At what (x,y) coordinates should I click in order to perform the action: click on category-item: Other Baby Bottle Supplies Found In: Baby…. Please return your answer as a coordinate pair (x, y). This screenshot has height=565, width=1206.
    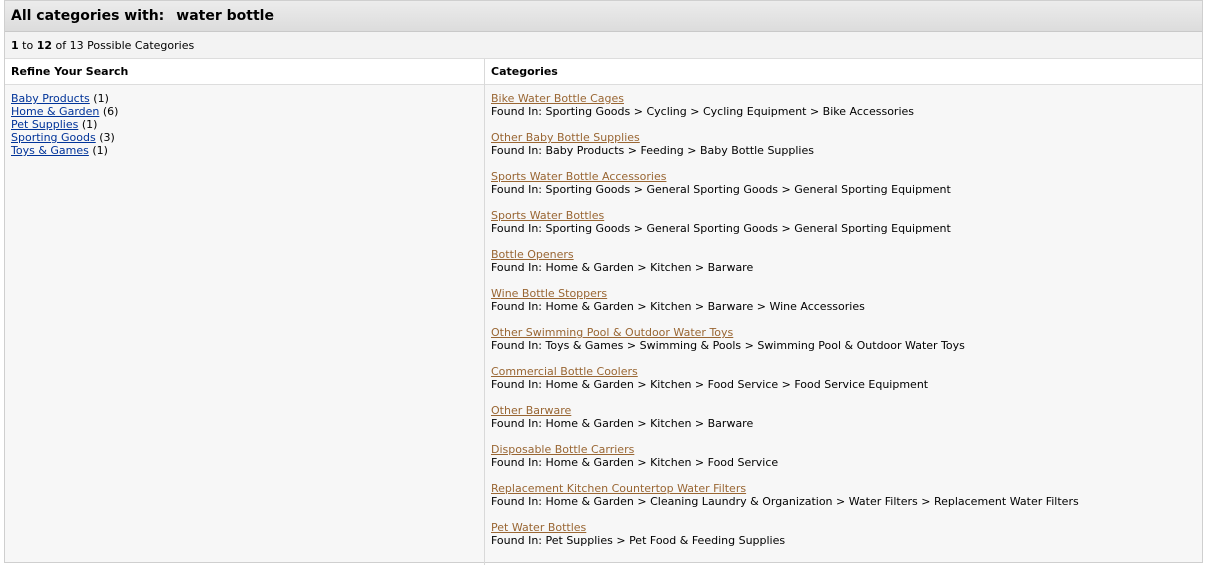
    Looking at the image, I should click on (843, 144).